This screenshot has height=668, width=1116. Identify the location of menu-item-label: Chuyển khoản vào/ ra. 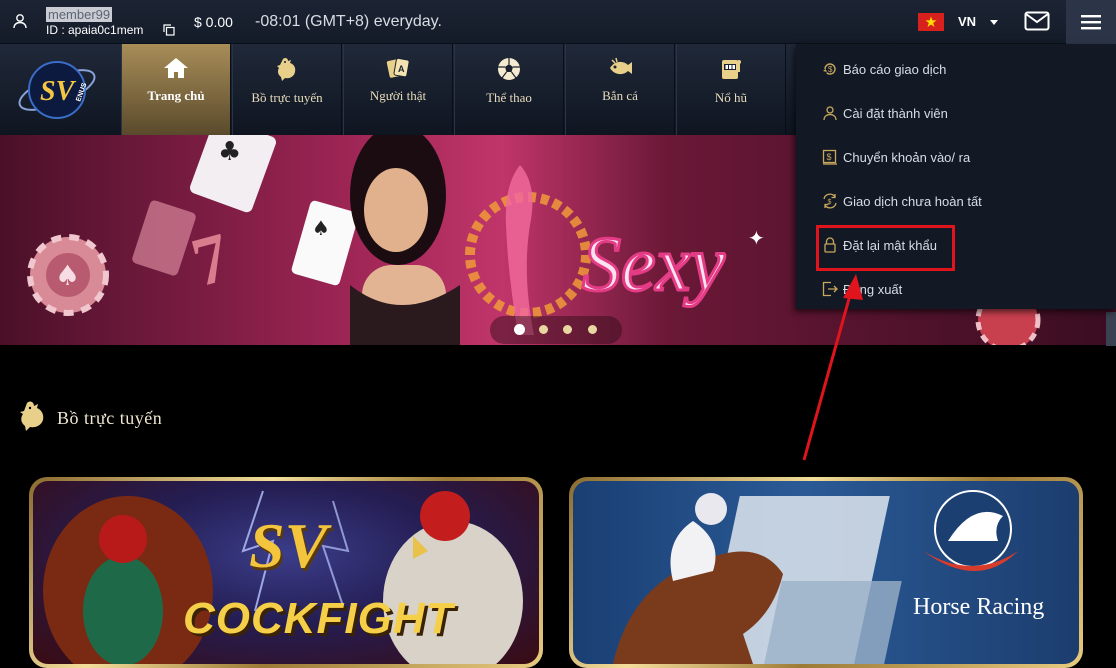
(907, 157).